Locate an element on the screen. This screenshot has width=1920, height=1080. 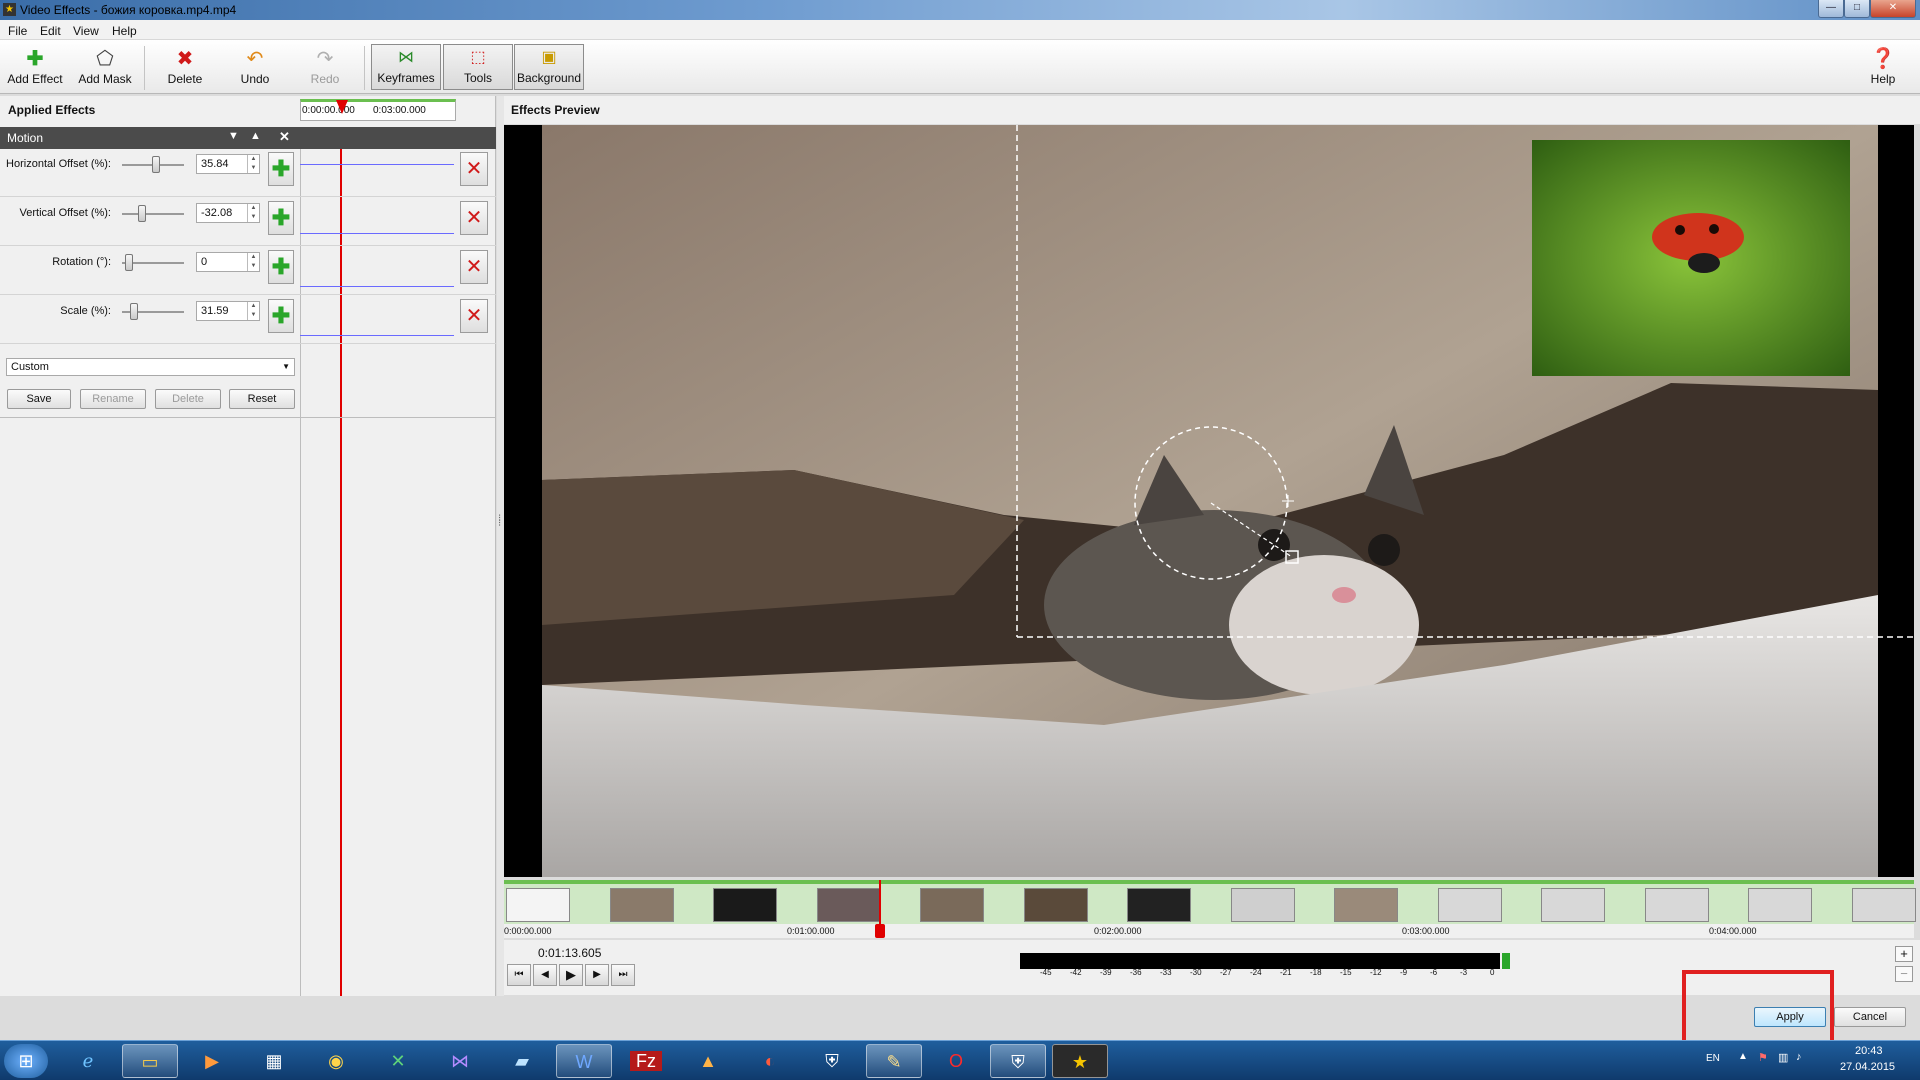
effect-time-ruler: 0:00:00.000 0:03:00.000 is located at coordinates (378, 110).